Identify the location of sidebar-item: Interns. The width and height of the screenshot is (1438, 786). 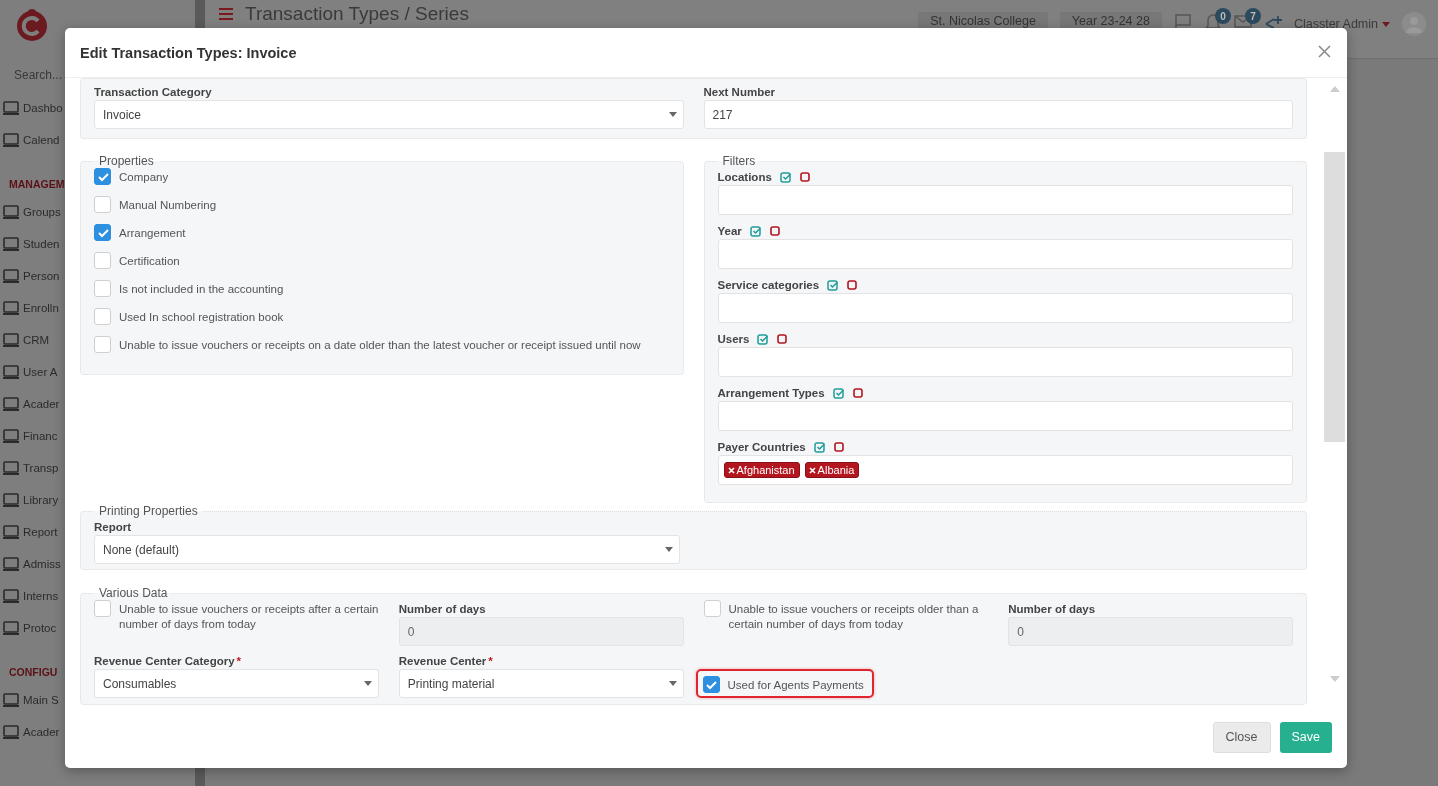
(29, 596).